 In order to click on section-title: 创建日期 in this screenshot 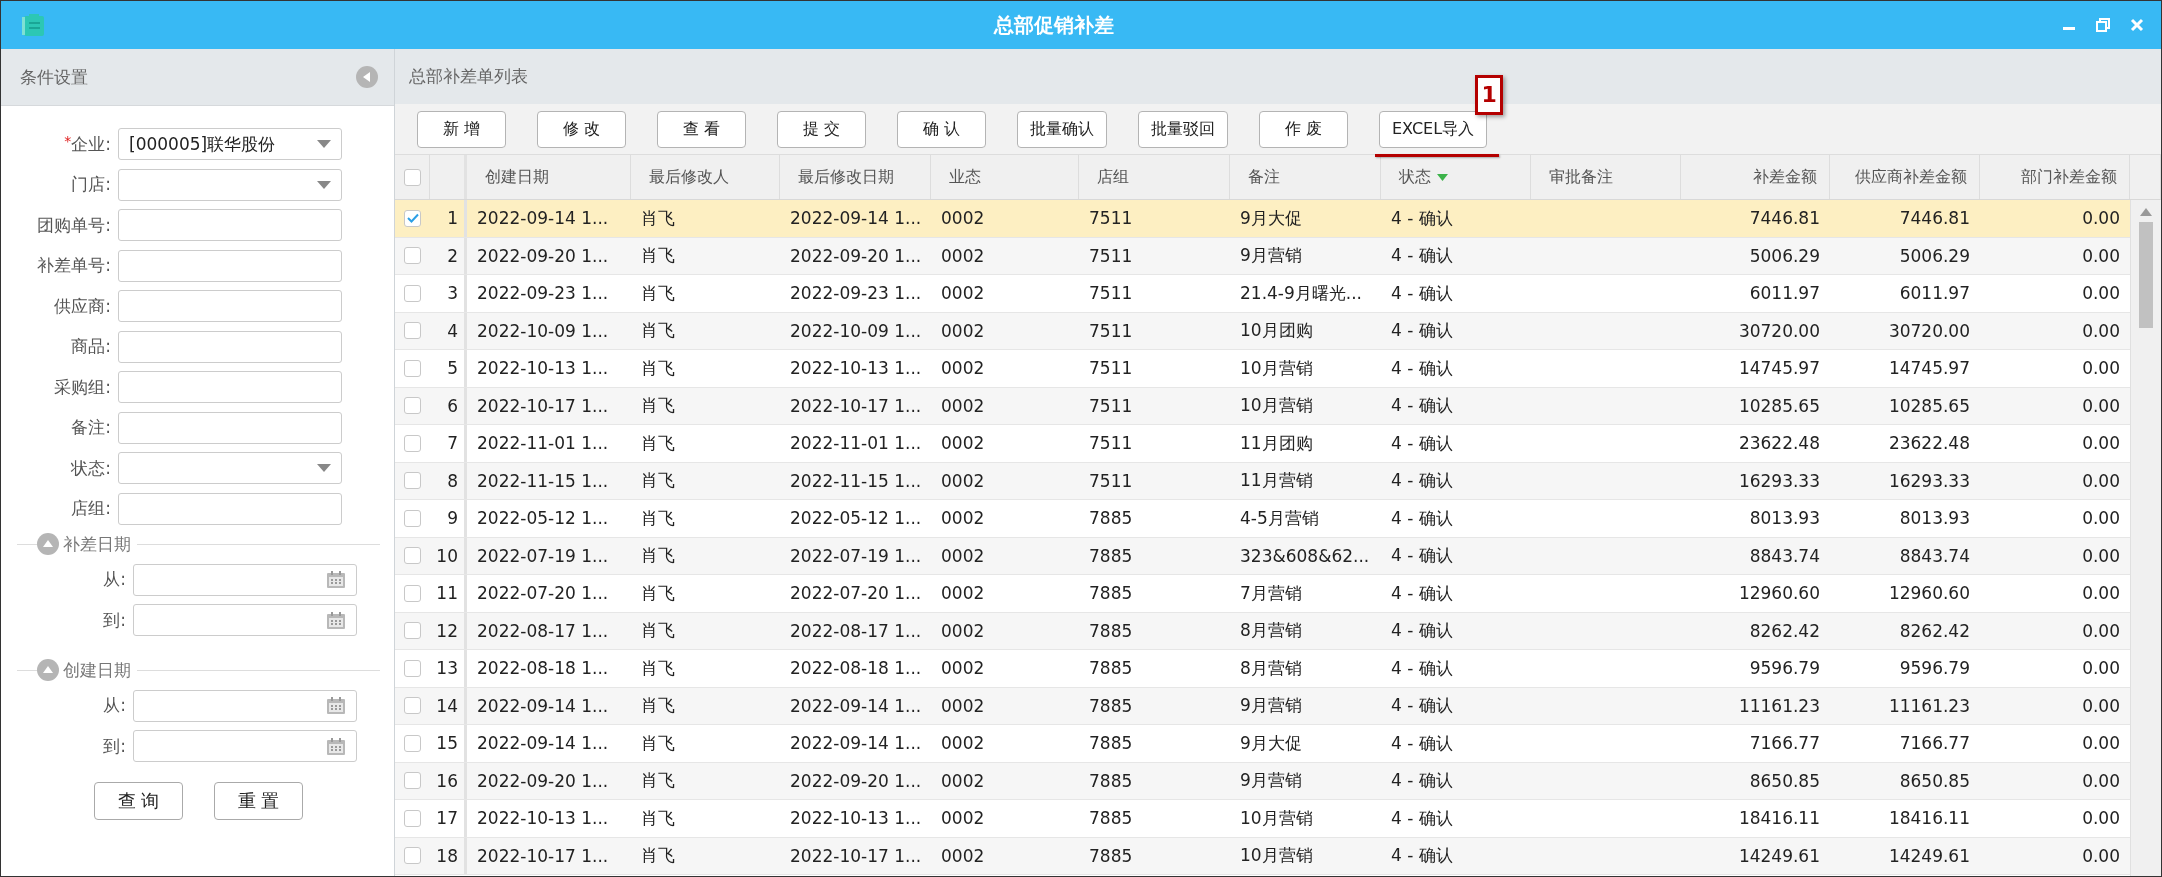, I will do `click(97, 670)`.